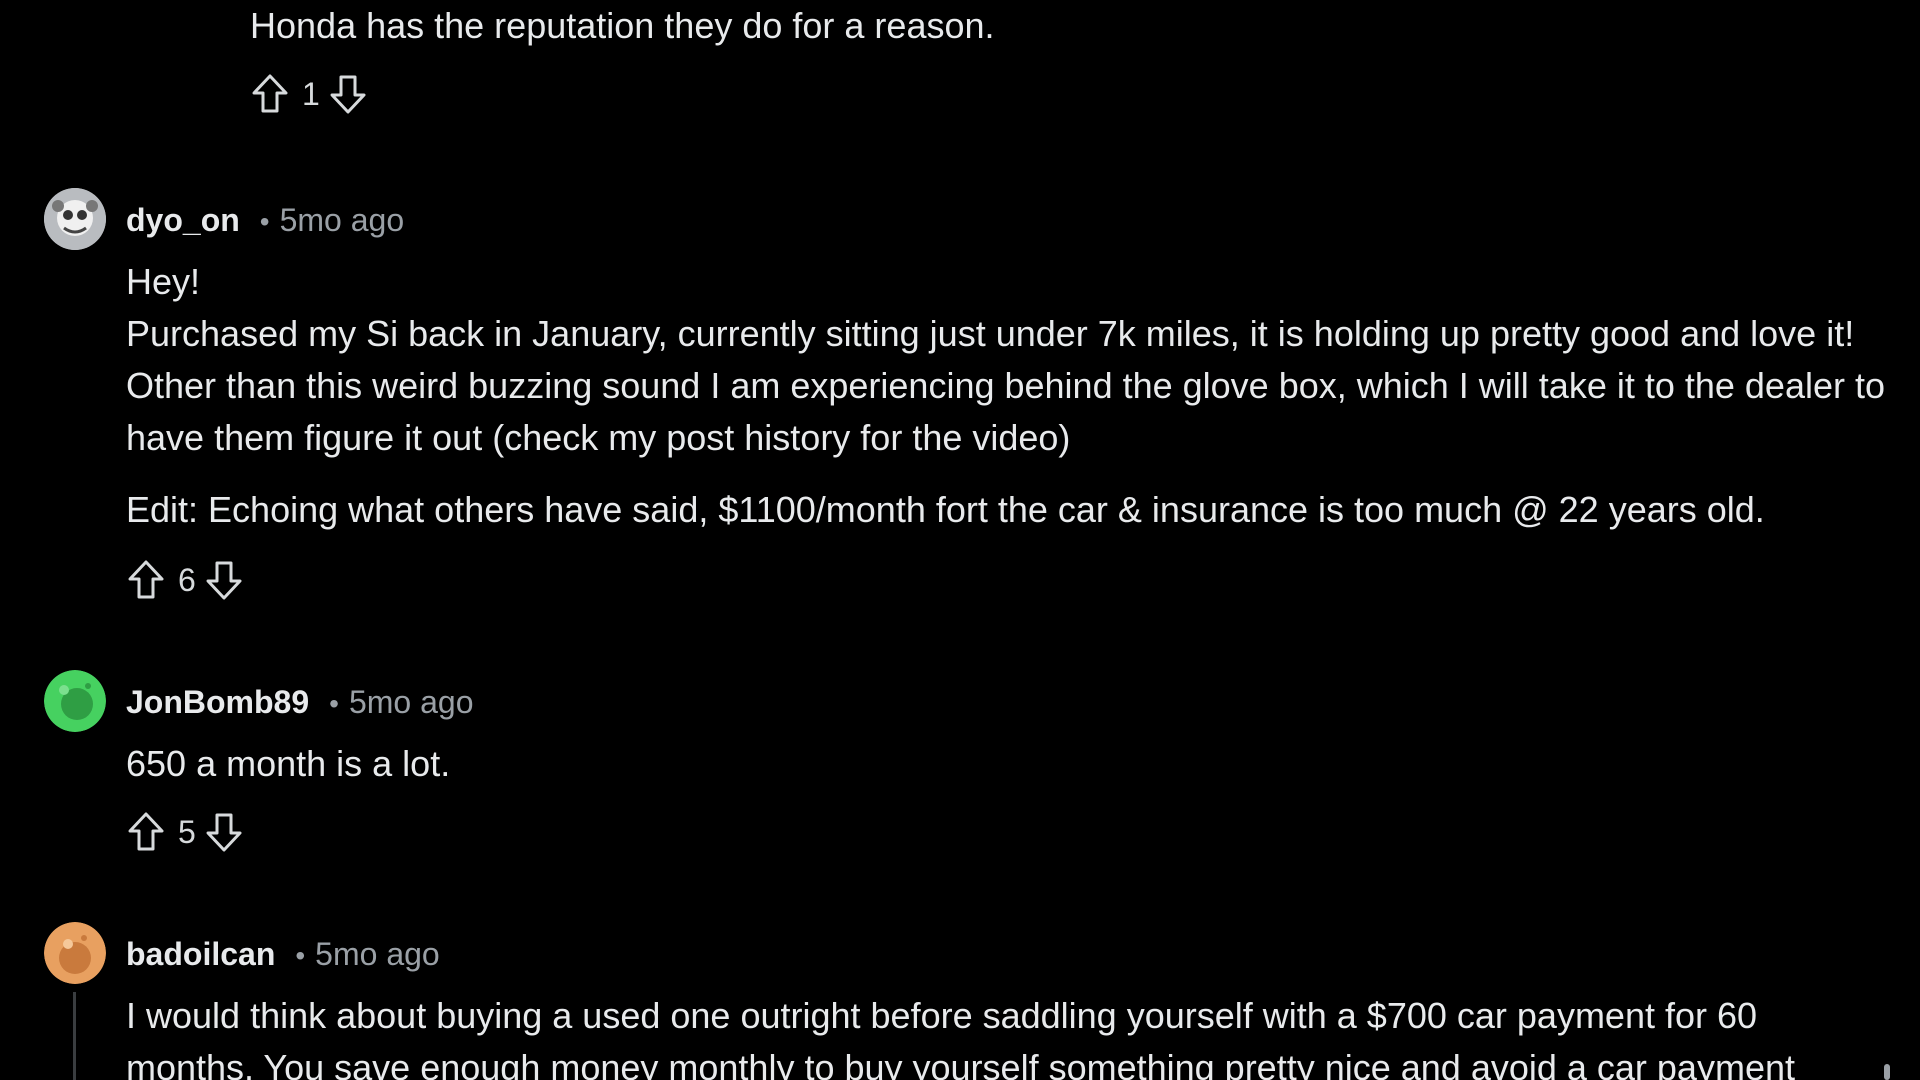 The image size is (1920, 1080). What do you see at coordinates (183, 220) in the screenshot?
I see `username: dyo_on` at bounding box center [183, 220].